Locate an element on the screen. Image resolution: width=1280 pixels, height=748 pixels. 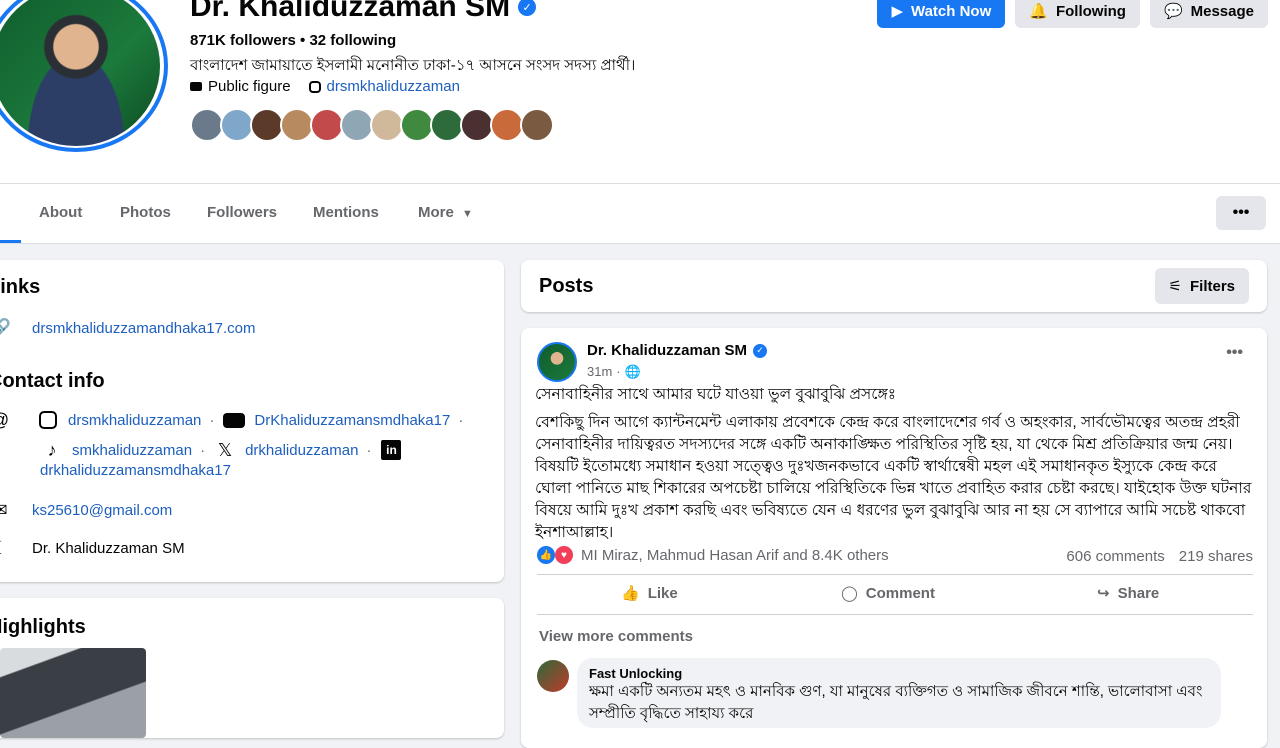
comment-label: Comment is located at coordinates (900, 593).